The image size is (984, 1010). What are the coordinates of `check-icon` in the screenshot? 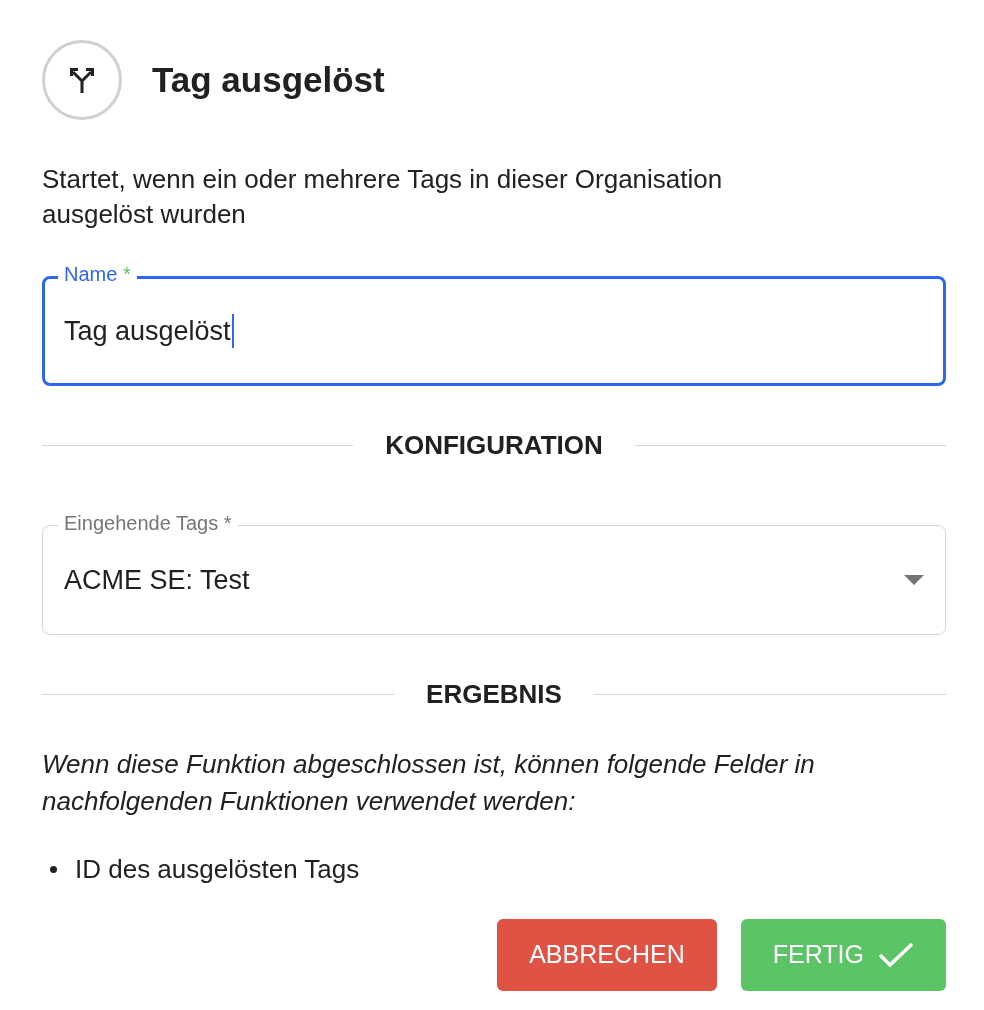 It's located at (896, 955).